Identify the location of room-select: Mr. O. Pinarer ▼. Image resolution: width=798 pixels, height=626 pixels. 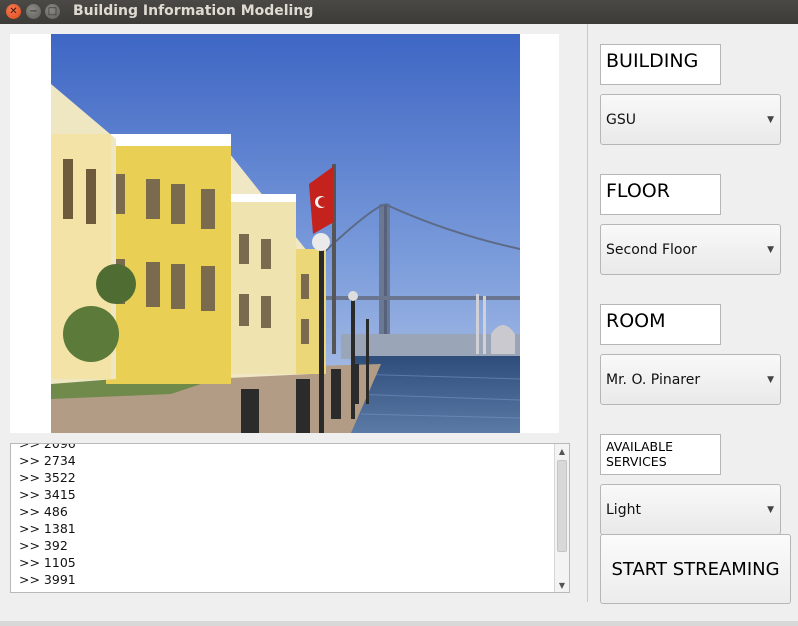
(690, 379).